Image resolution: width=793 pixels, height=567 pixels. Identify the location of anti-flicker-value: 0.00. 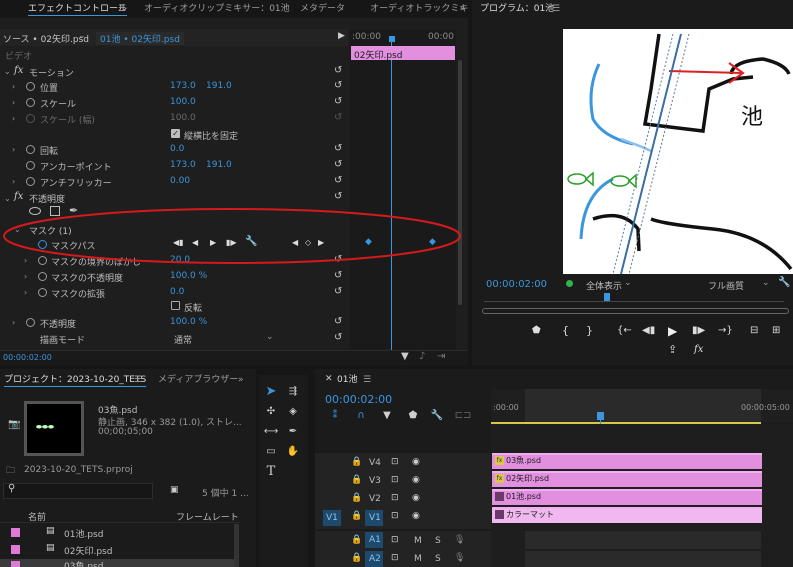
(180, 181).